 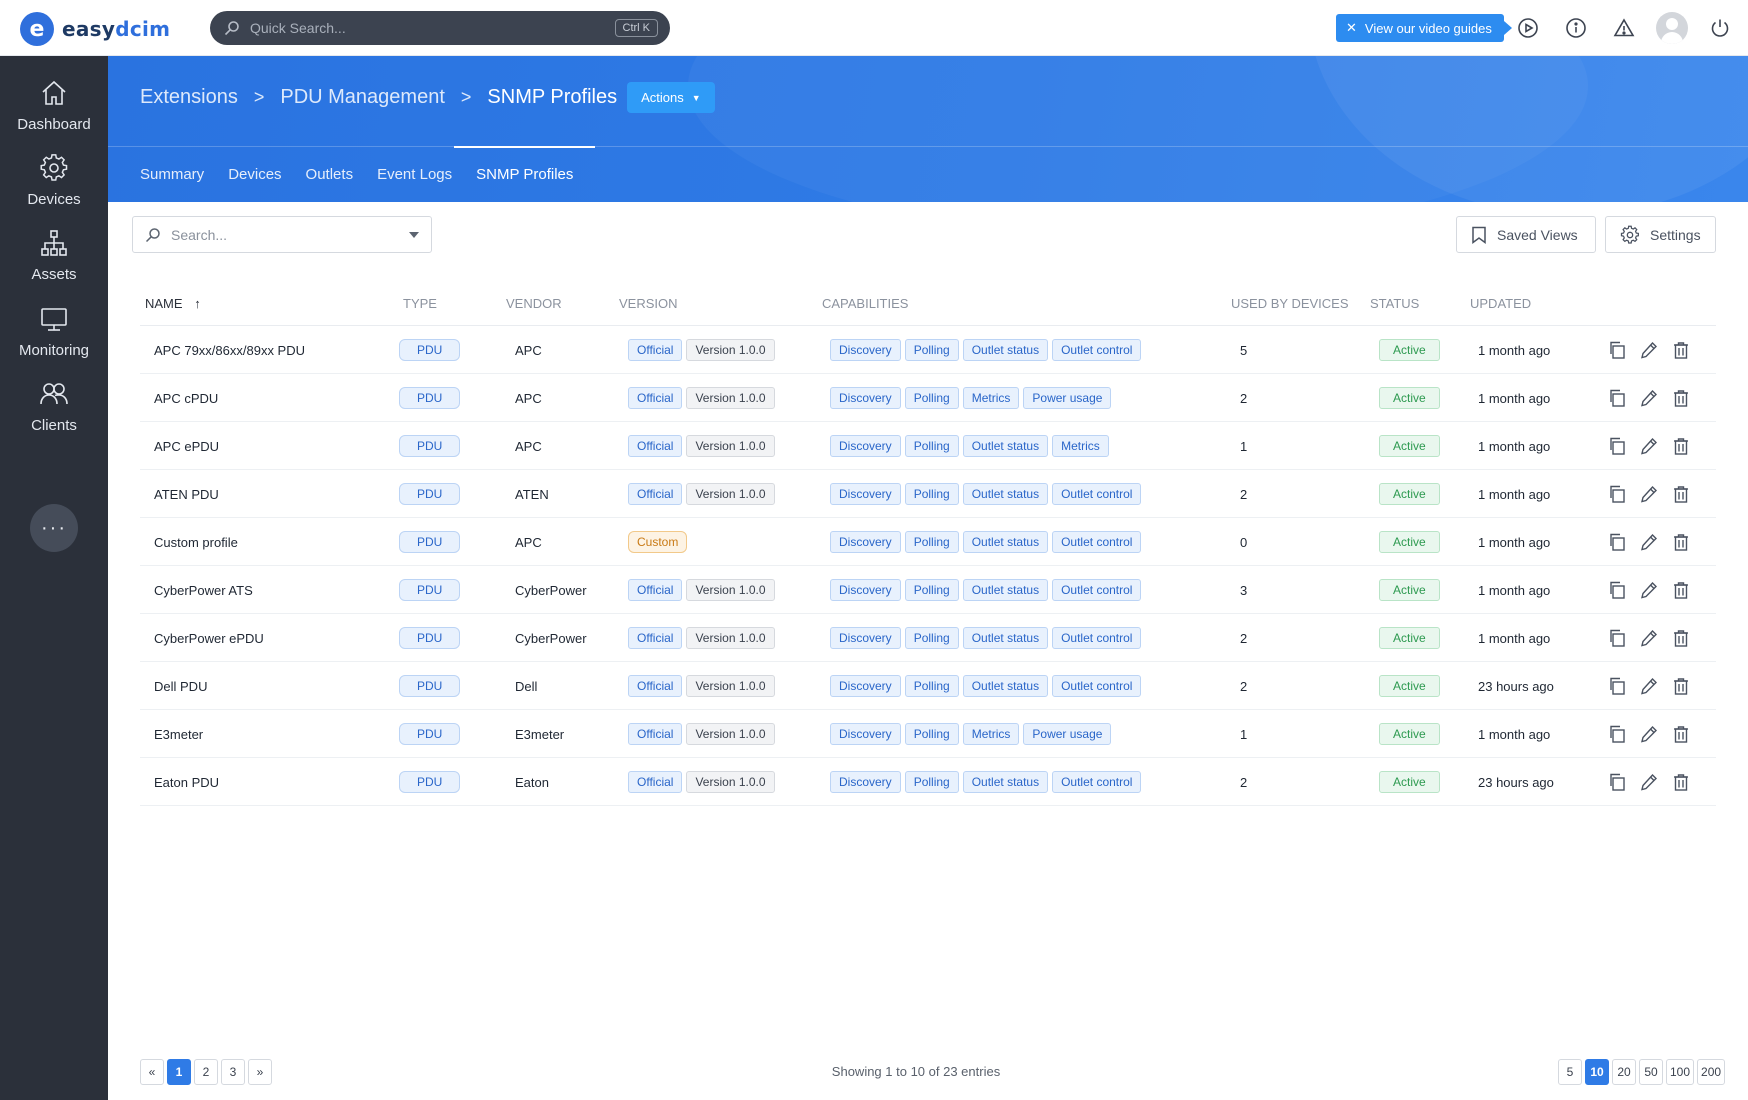 I want to click on settings-button: Settings, so click(x=1660, y=234).